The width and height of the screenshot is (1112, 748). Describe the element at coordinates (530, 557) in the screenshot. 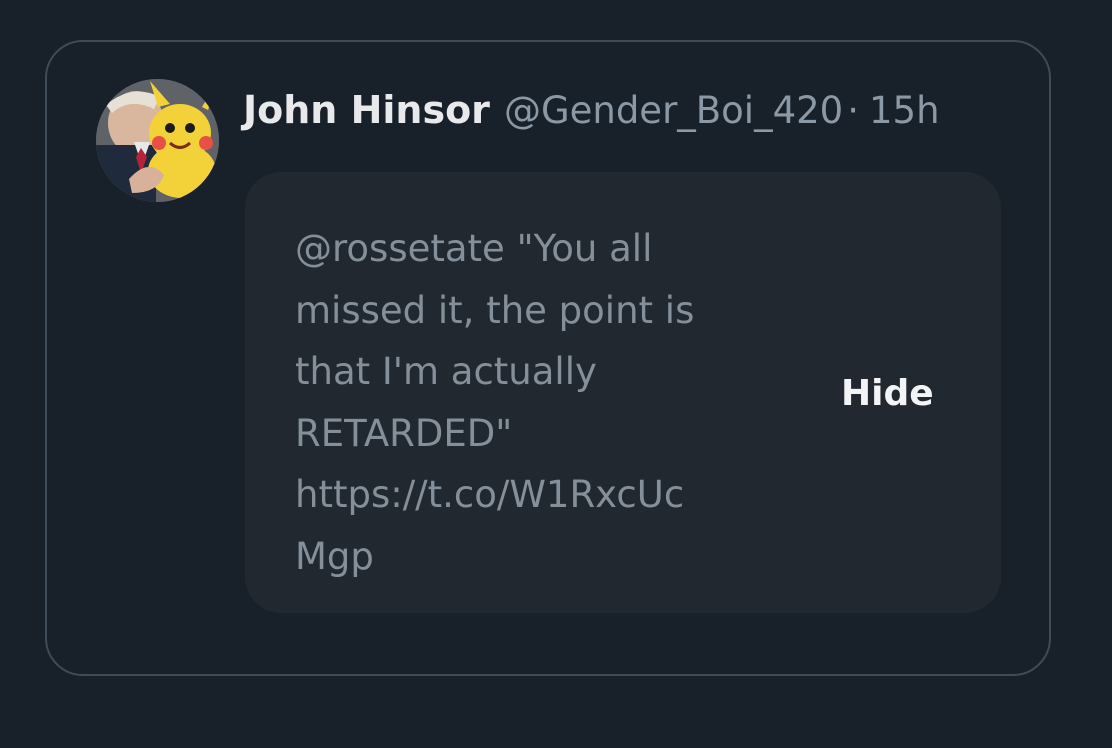

I see `hidden-reply-link: Mgp` at that location.